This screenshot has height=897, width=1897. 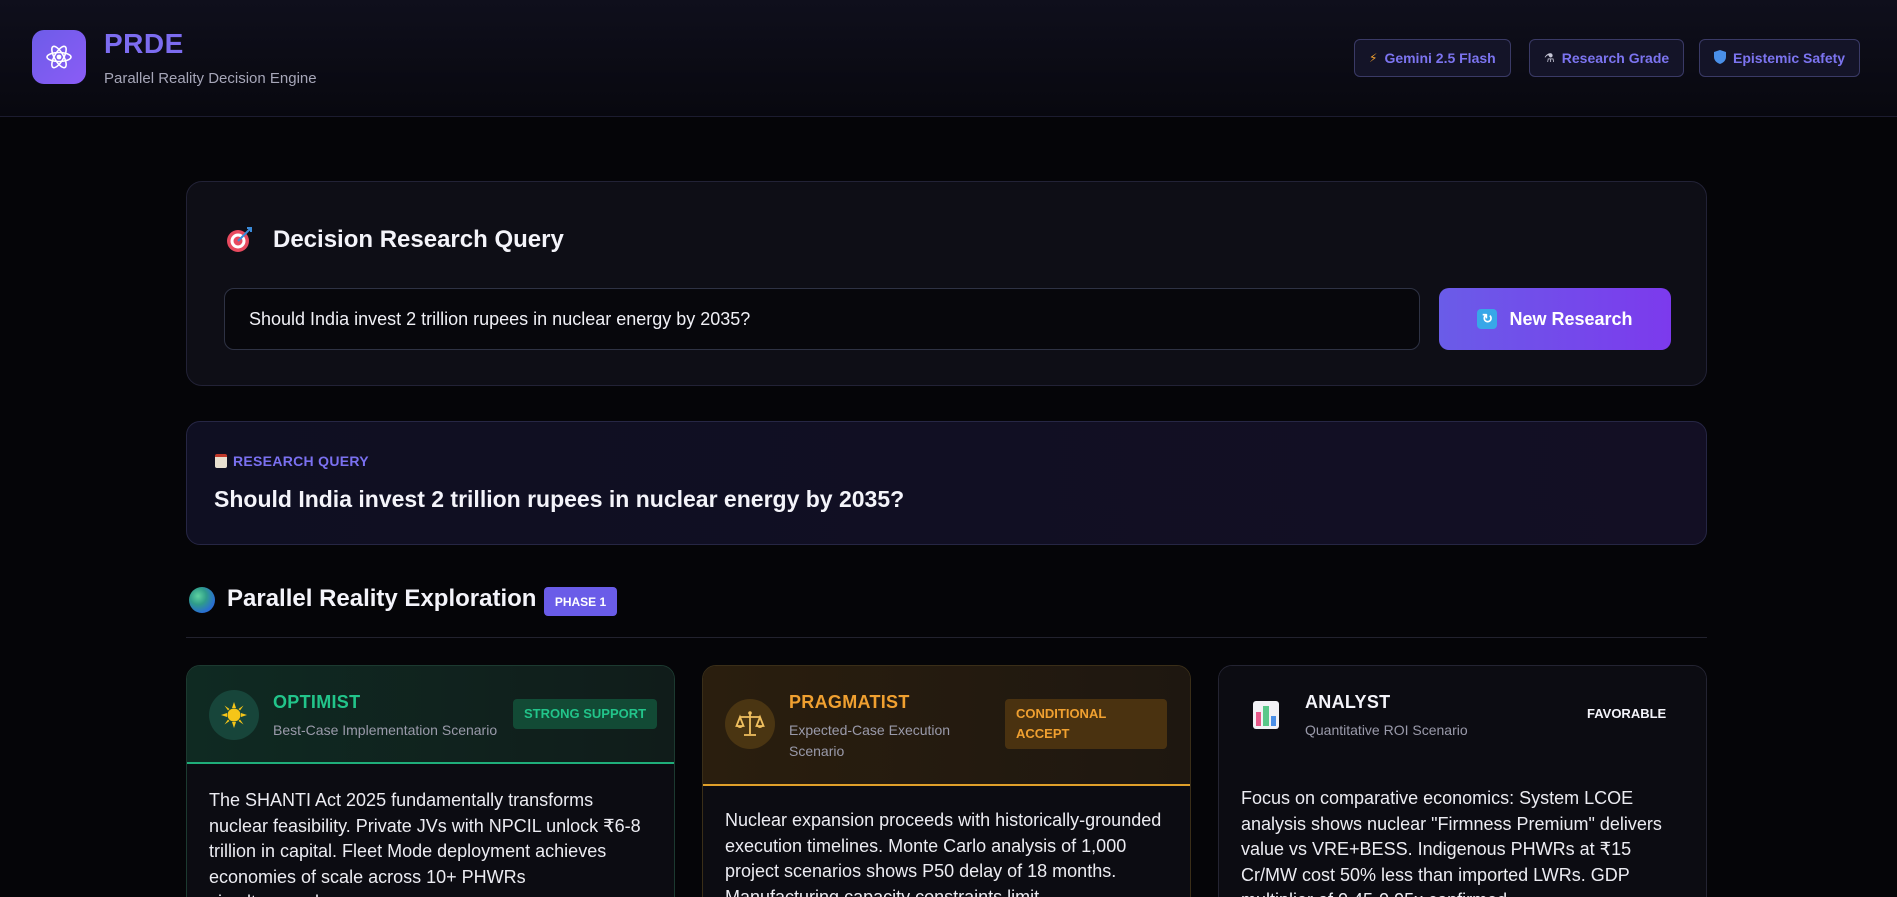 What do you see at coordinates (221, 461) in the screenshot?
I see `clipboard-icon` at bounding box center [221, 461].